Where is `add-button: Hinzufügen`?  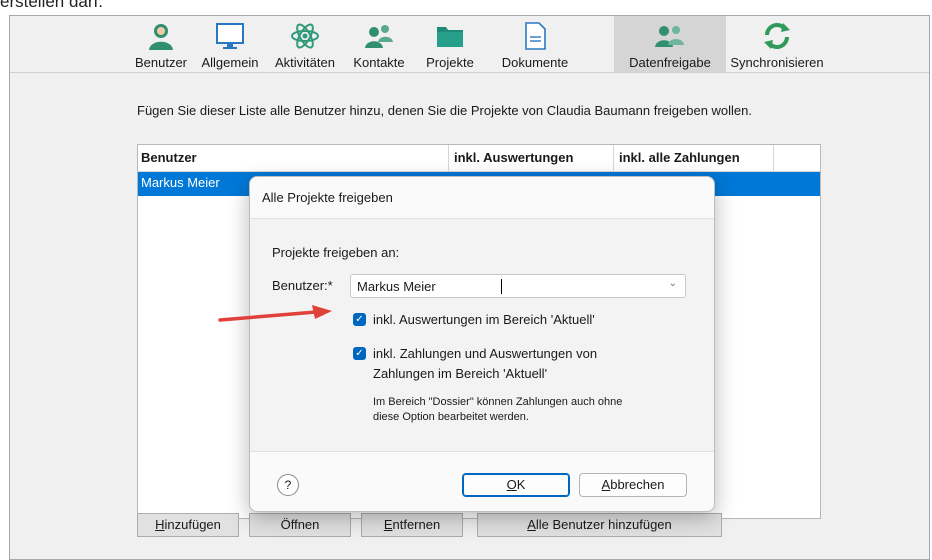 add-button: Hinzufügen is located at coordinates (188, 525).